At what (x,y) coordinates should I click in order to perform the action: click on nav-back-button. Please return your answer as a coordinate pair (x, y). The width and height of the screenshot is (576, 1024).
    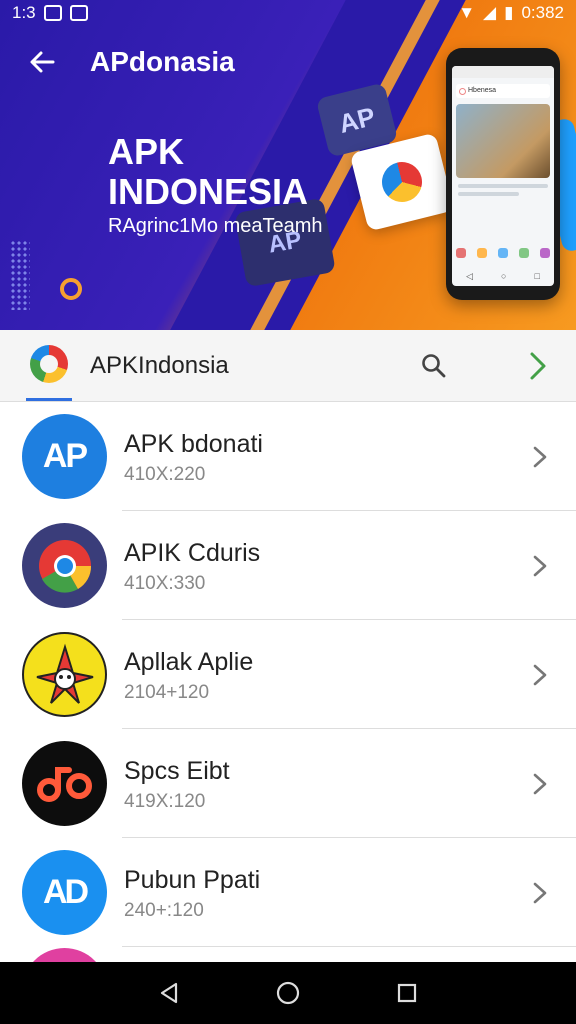
    Looking at the image, I should click on (169, 993).